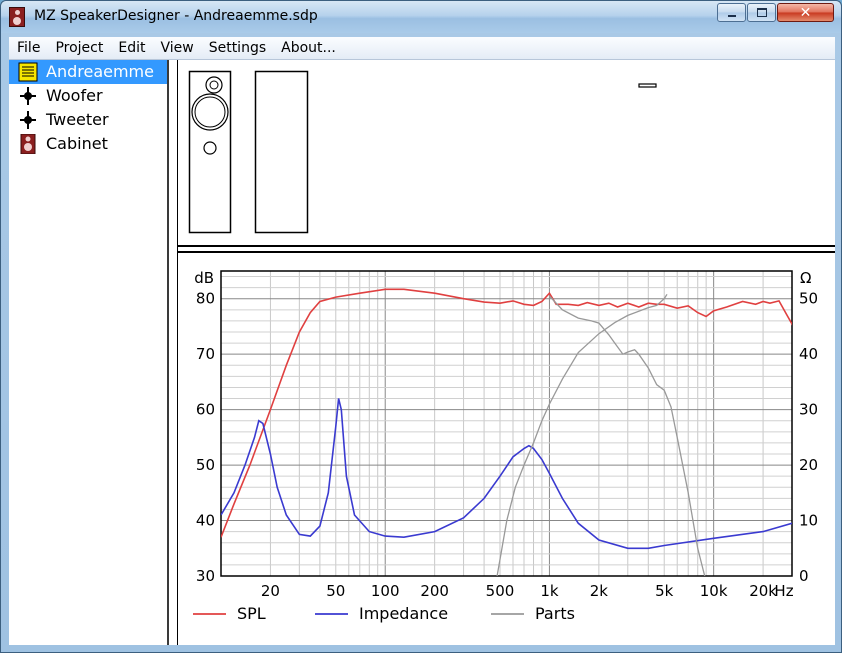 Image resolution: width=842 pixels, height=653 pixels. What do you see at coordinates (100, 71) in the screenshot?
I see `tree-item-label: Andreaemme` at bounding box center [100, 71].